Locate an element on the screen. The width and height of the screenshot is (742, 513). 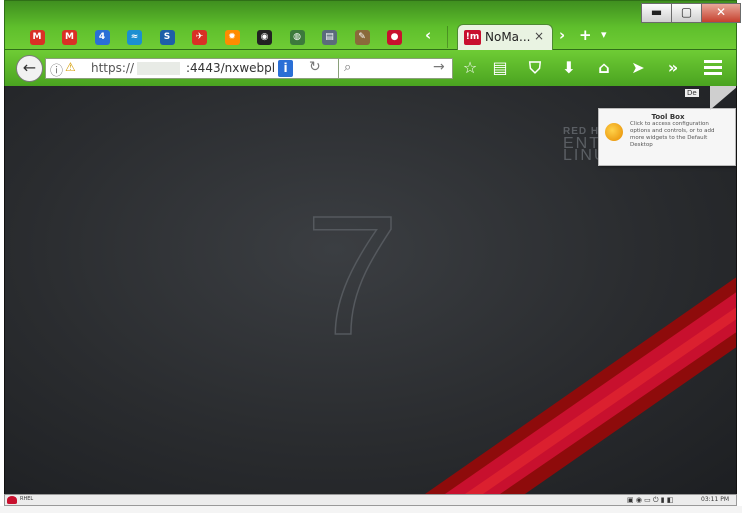
tab-nomachine: !m NoMa... × is located at coordinates (505, 37).